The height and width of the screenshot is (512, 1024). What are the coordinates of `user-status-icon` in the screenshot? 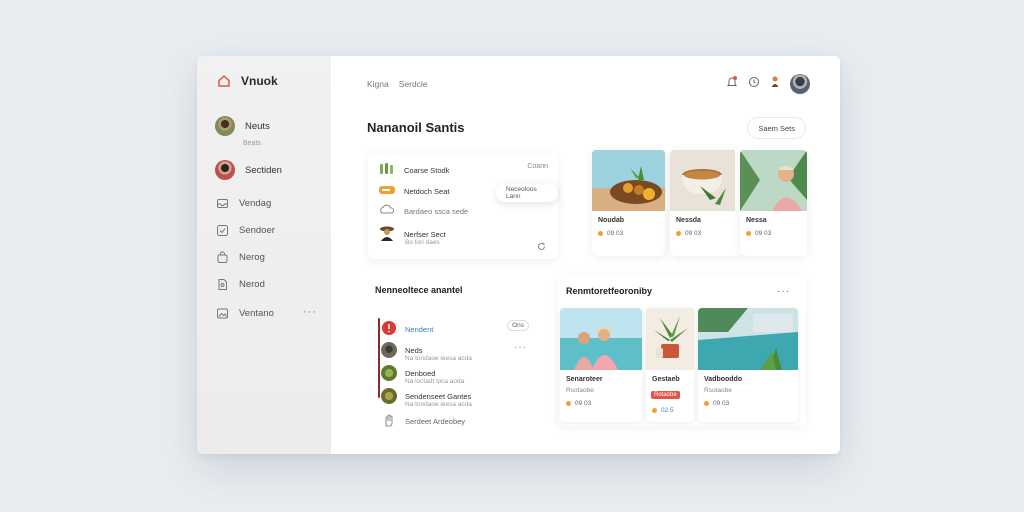 It's located at (775, 84).